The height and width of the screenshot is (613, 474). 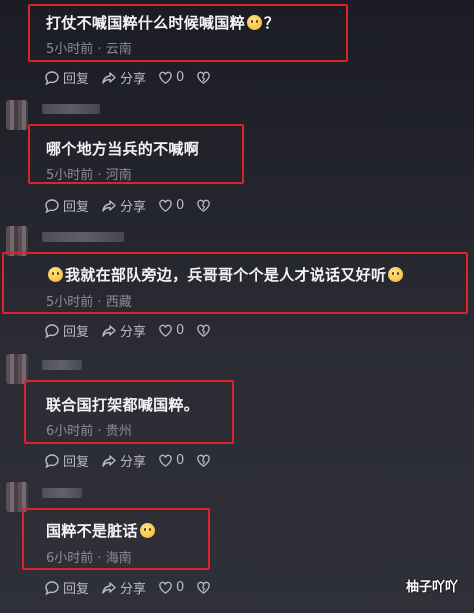 What do you see at coordinates (122, 148) in the screenshot?
I see `comment-text: 哪个地方当兵的不喊啊` at bounding box center [122, 148].